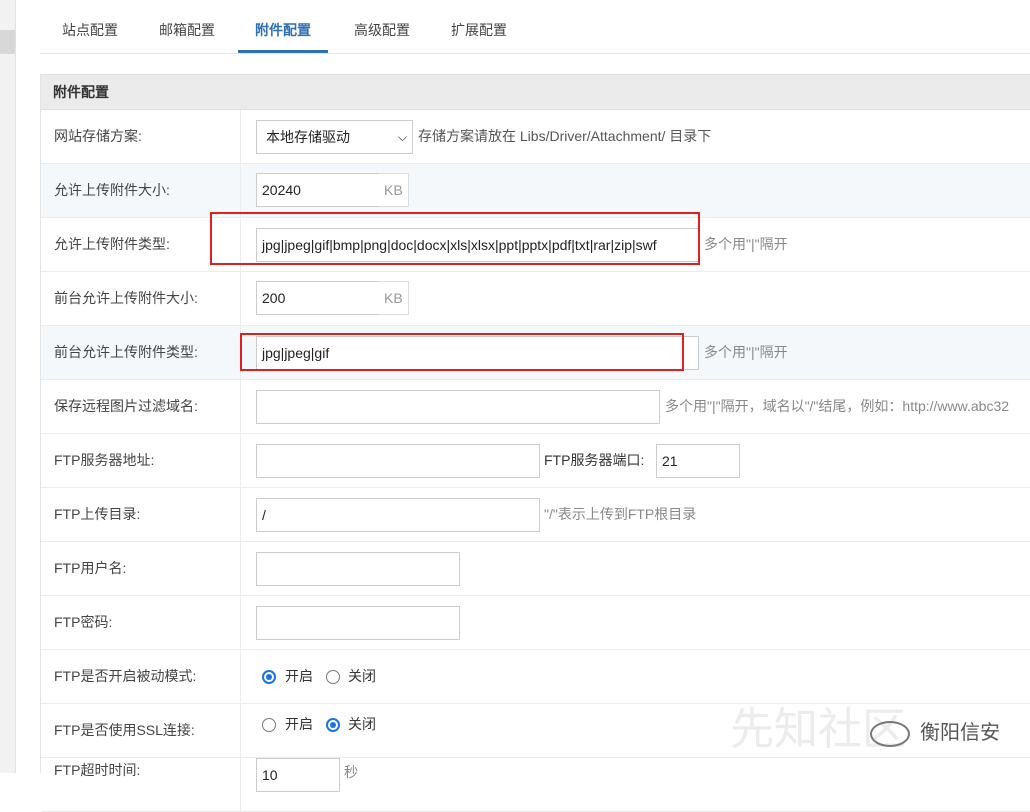 The image size is (1030, 812). Describe the element at coordinates (960, 733) in the screenshot. I see `watermark-text: 衡阳信安` at that location.